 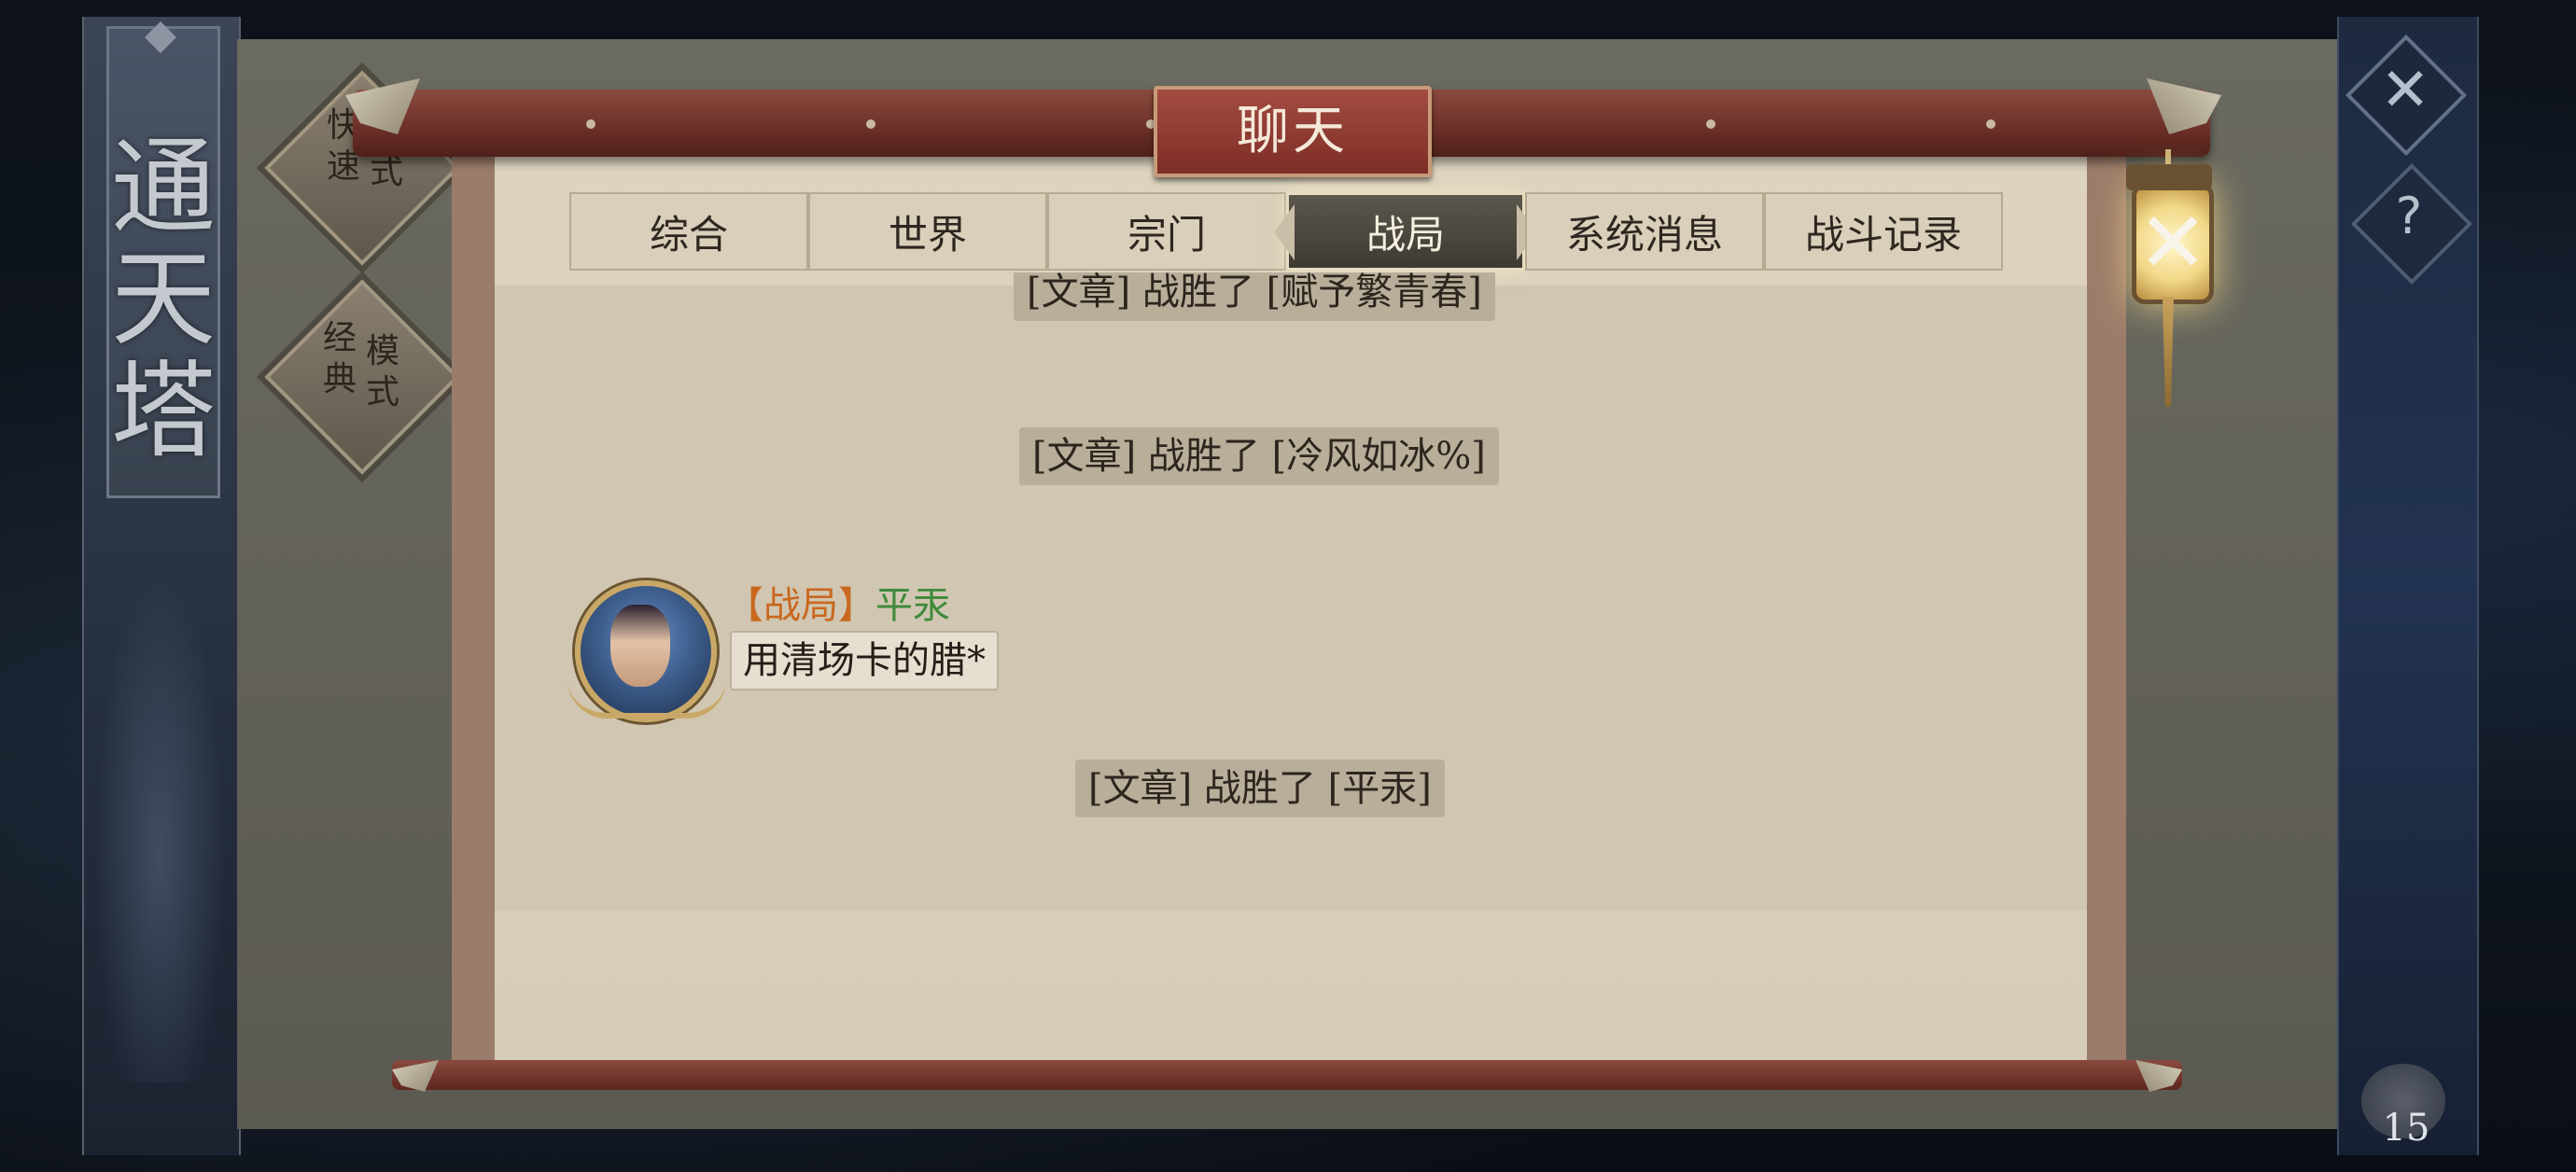 What do you see at coordinates (1260, 788) in the screenshot?
I see `system-message: [文章] 战胜了 [平汞]` at bounding box center [1260, 788].